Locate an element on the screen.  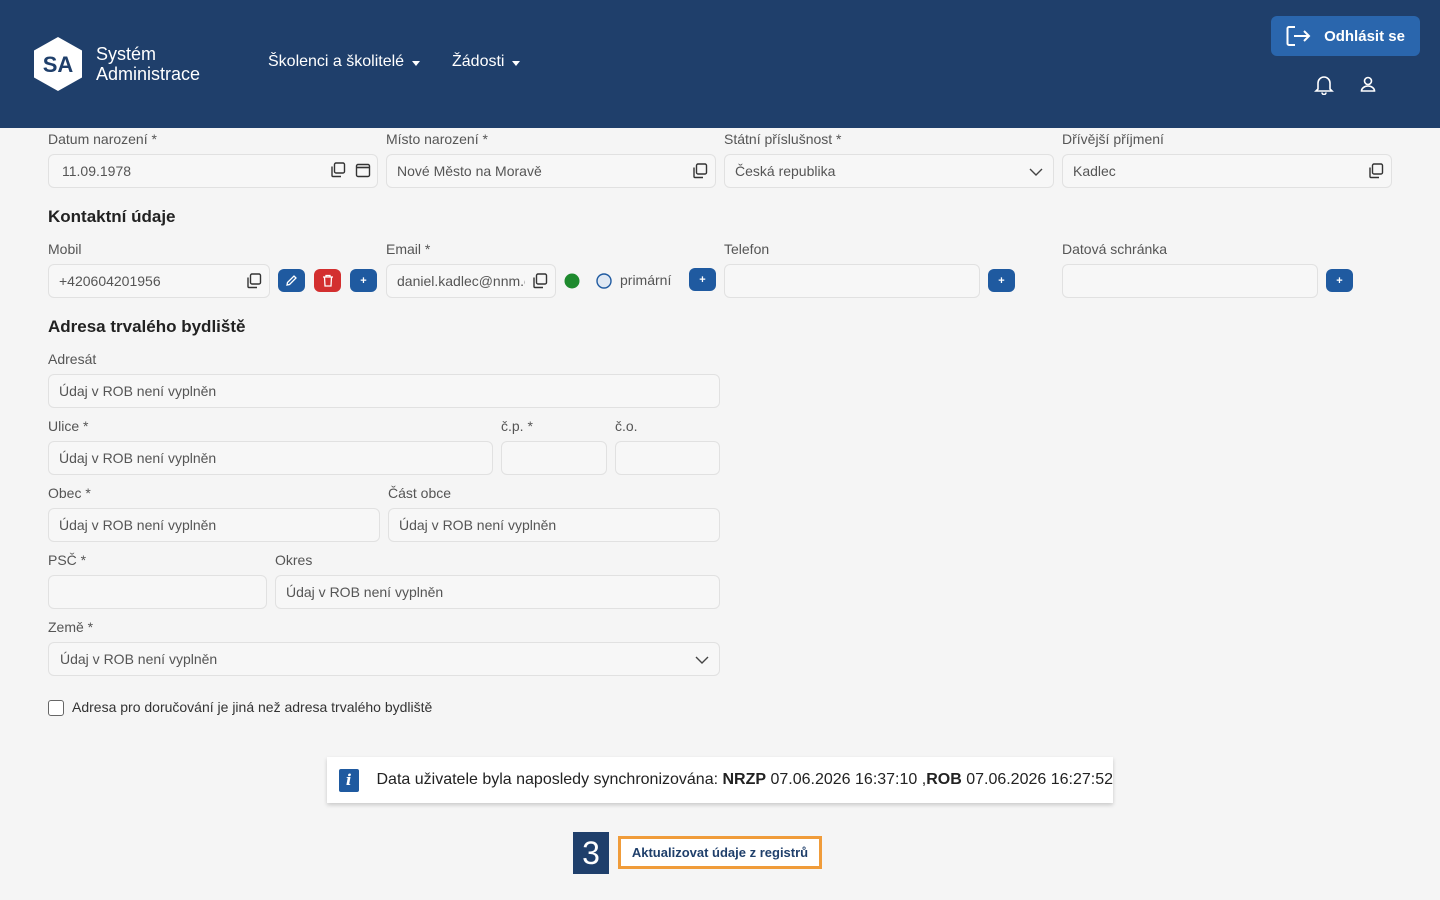
country-select: Údaj v ROB není vyplněn is located at coordinates (384, 659).